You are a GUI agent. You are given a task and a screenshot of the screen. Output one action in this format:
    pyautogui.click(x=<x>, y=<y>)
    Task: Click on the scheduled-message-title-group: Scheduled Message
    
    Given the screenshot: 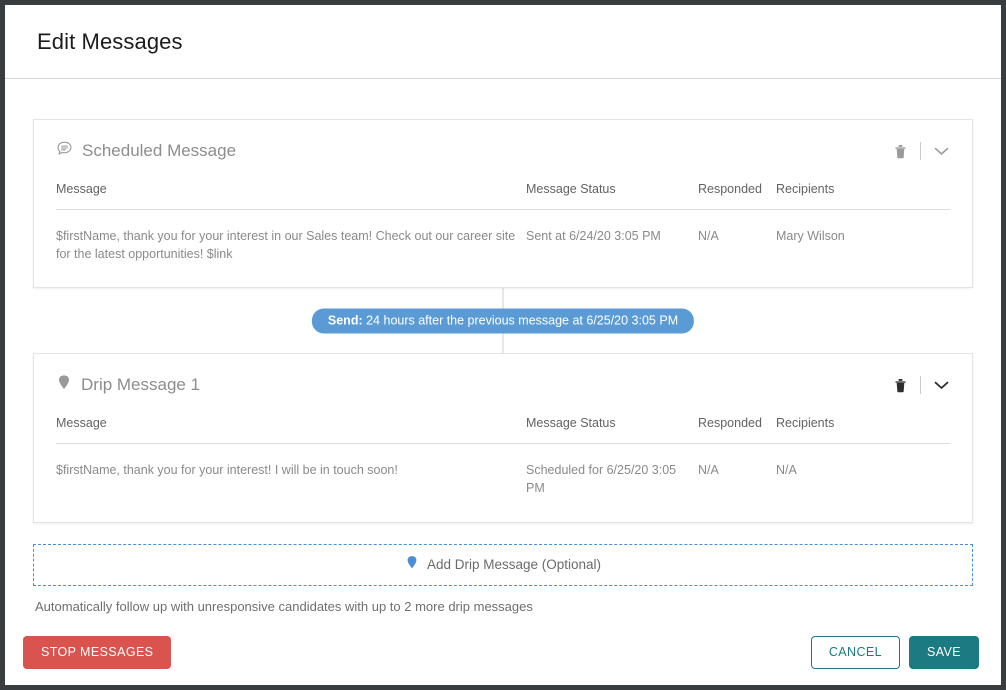 What is the action you would take?
    pyautogui.click(x=146, y=151)
    